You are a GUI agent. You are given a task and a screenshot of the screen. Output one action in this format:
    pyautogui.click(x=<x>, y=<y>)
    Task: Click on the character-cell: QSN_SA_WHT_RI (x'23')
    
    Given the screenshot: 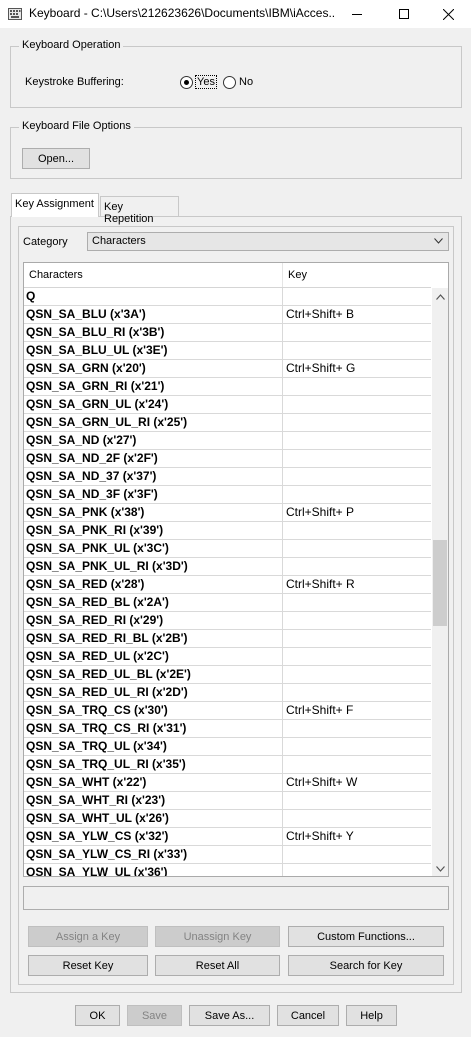 What is the action you would take?
    pyautogui.click(x=153, y=801)
    